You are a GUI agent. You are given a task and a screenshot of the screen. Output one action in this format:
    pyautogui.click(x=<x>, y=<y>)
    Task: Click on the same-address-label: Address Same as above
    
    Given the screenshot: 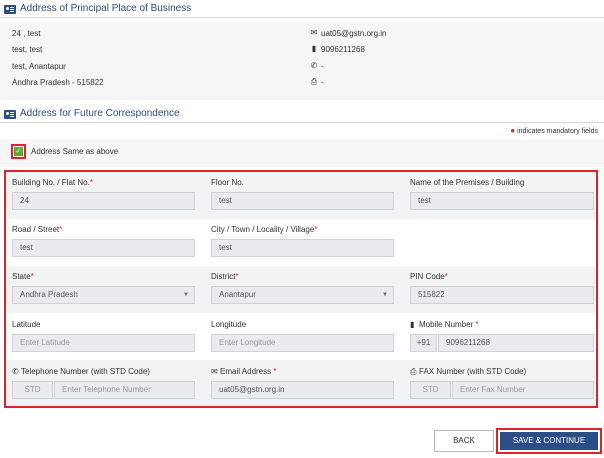 What is the action you would take?
    pyautogui.click(x=74, y=151)
    